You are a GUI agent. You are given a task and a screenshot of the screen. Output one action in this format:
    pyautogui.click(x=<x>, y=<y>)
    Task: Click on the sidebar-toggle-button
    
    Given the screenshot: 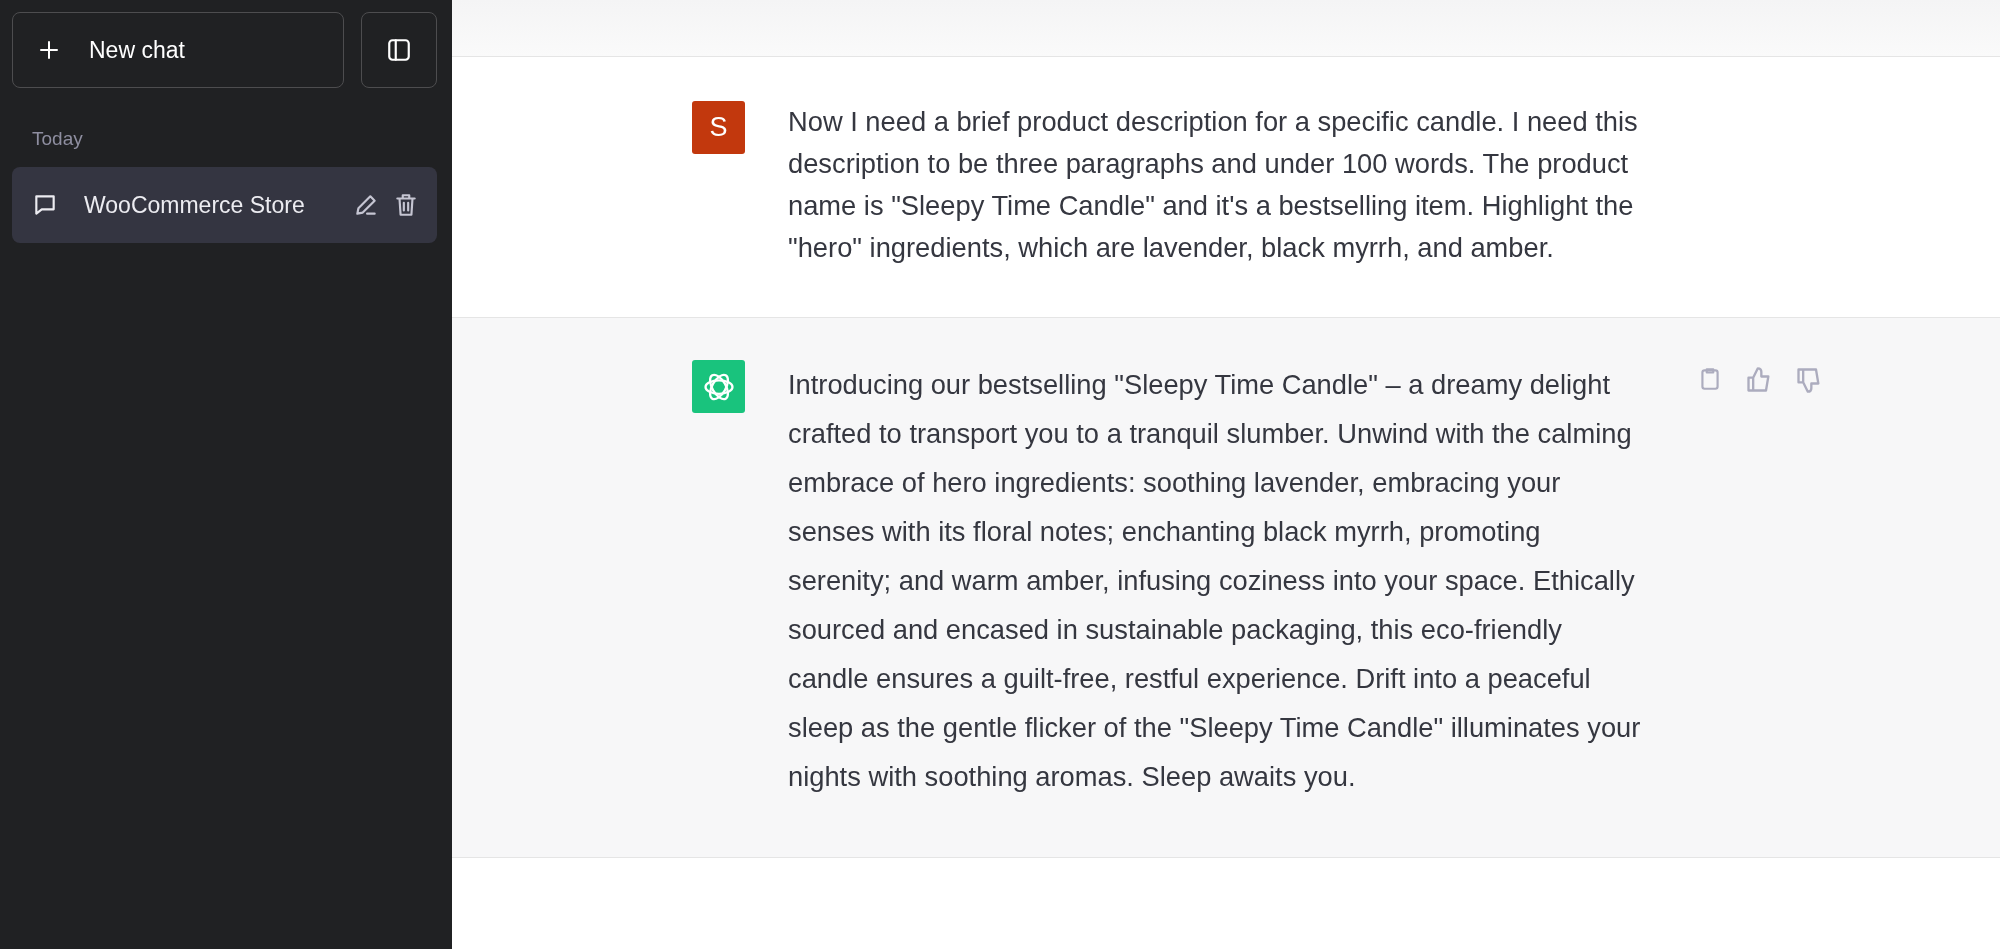 What is the action you would take?
    pyautogui.click(x=399, y=50)
    